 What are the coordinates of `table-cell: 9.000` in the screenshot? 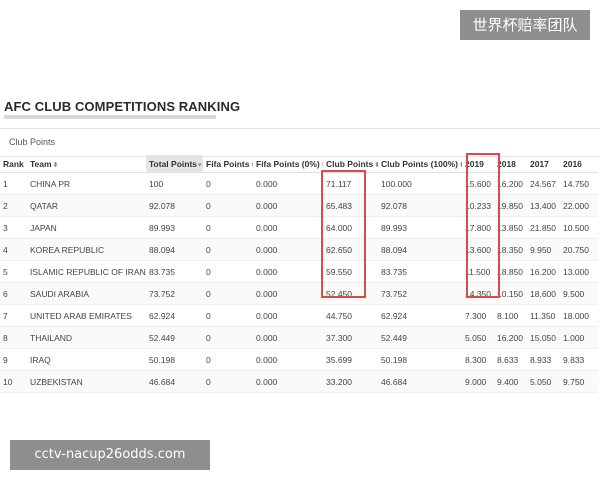 It's located at (478, 381).